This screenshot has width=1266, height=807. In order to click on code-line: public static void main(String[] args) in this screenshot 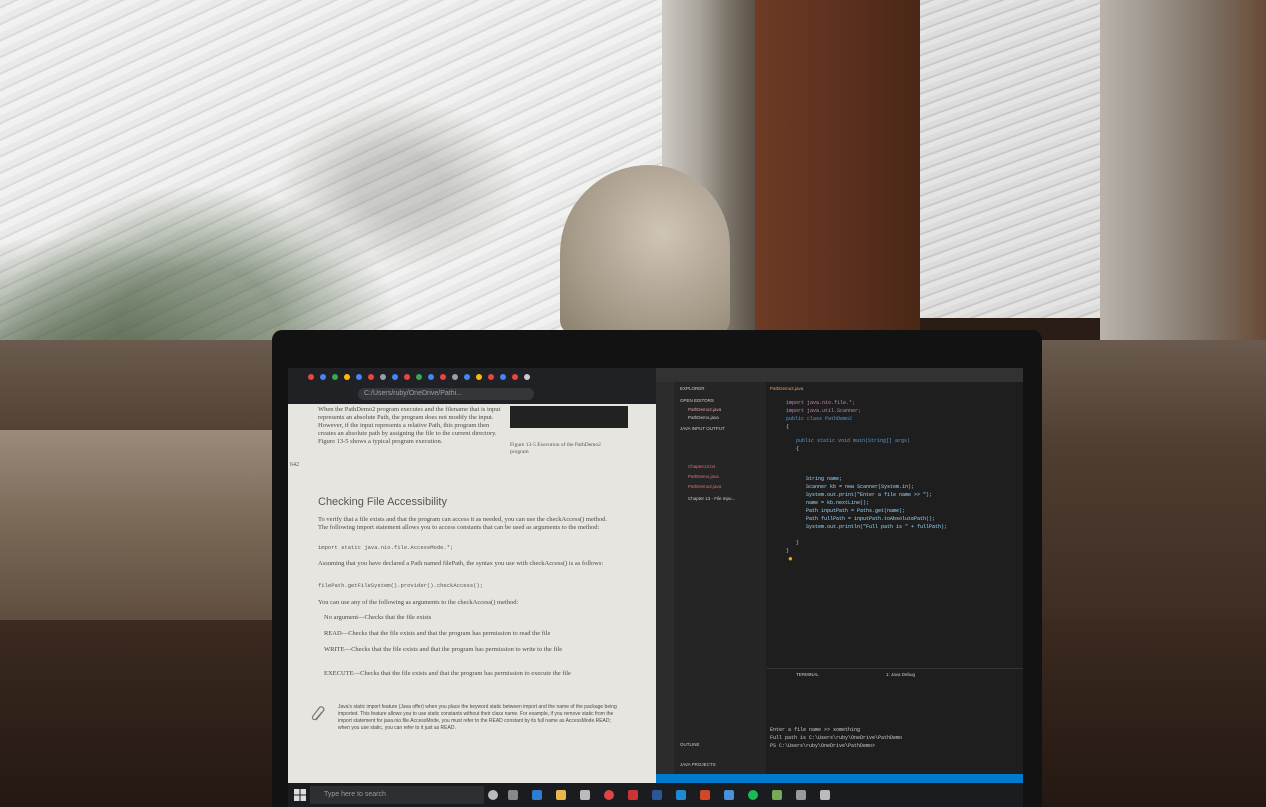, I will do `click(853, 441)`.